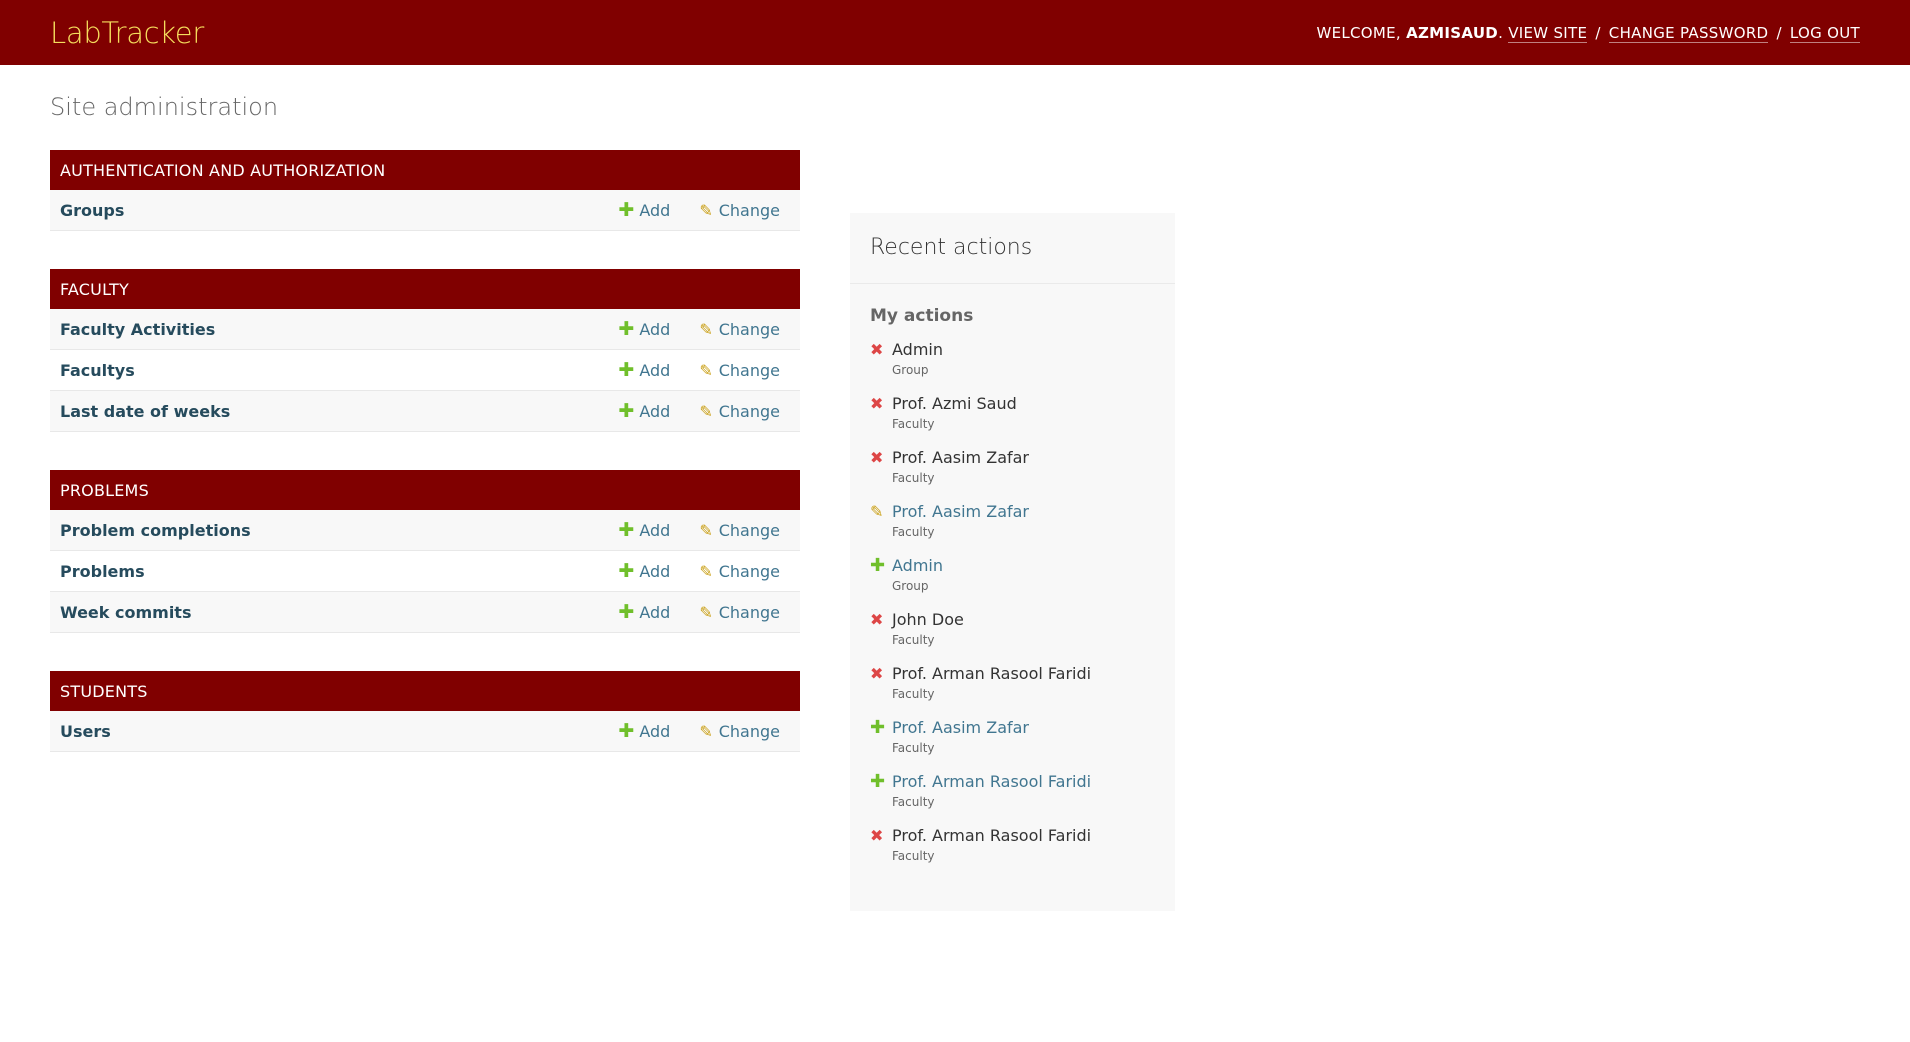 This screenshot has width=1910, height=1042. What do you see at coordinates (127, 33) in the screenshot?
I see `site-brand: LabTracker` at bounding box center [127, 33].